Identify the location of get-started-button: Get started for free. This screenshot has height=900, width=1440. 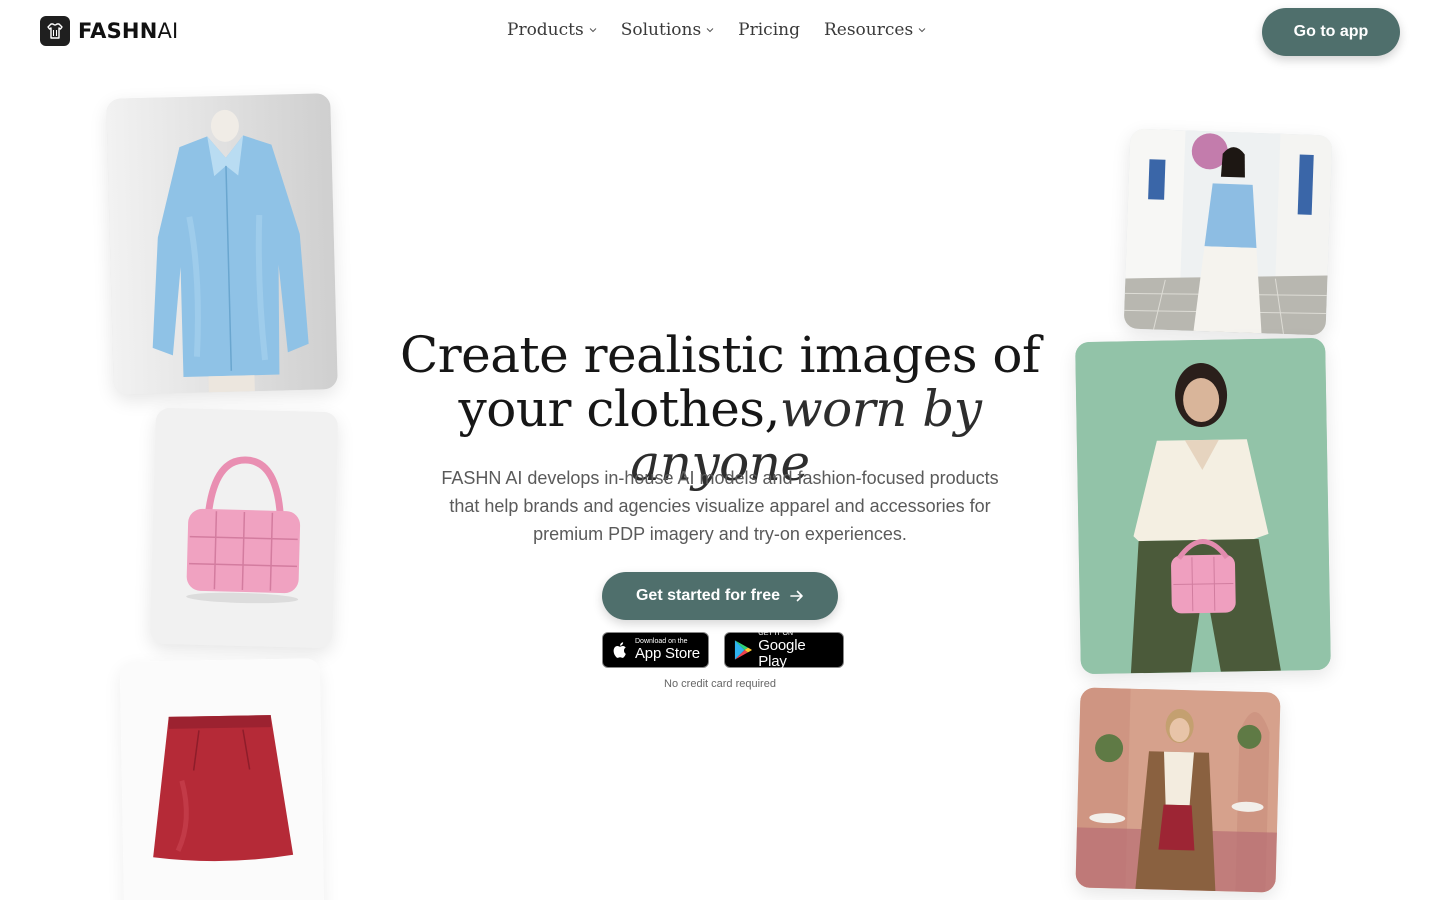
(720, 596).